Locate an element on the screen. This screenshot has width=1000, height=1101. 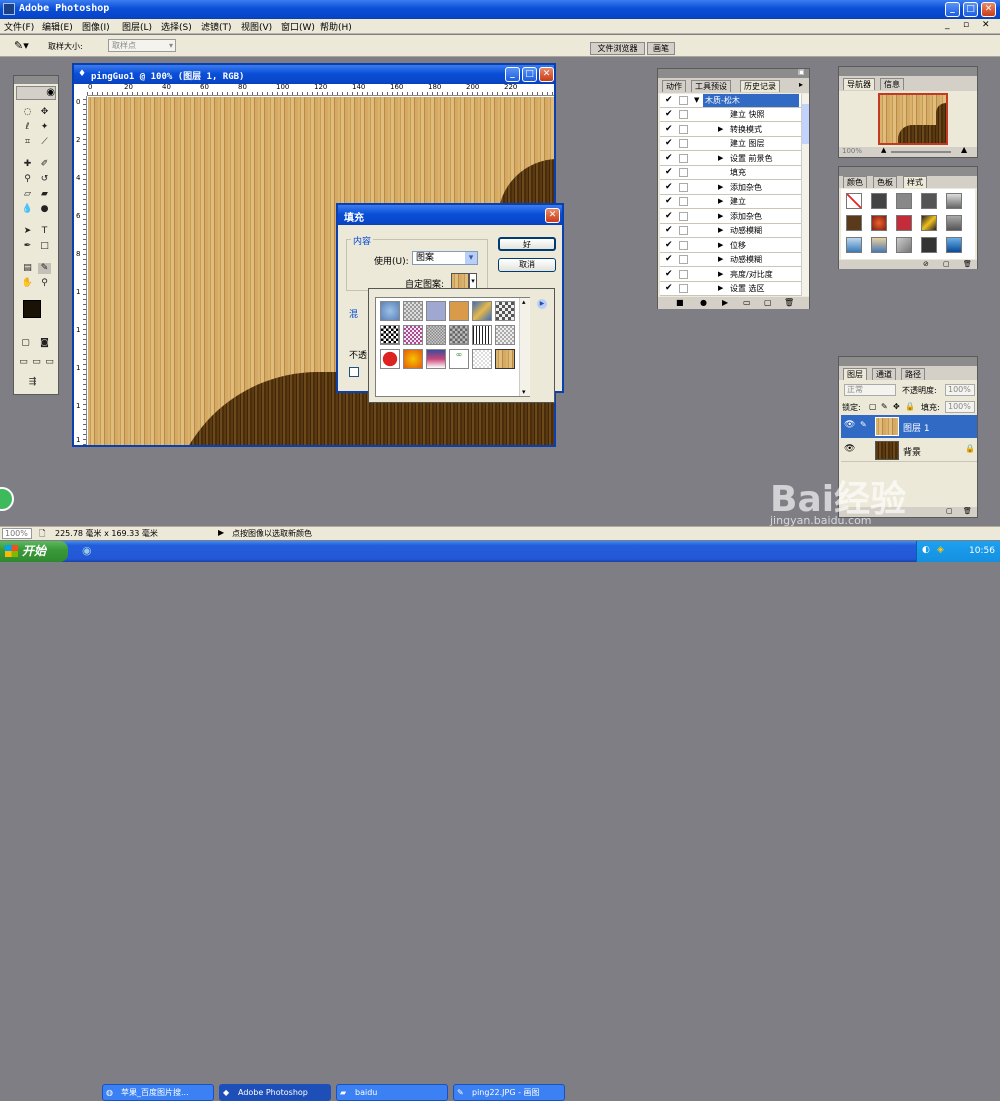
pattern-scrollbar: ▴ ▾ is located at coordinates (524, 347).